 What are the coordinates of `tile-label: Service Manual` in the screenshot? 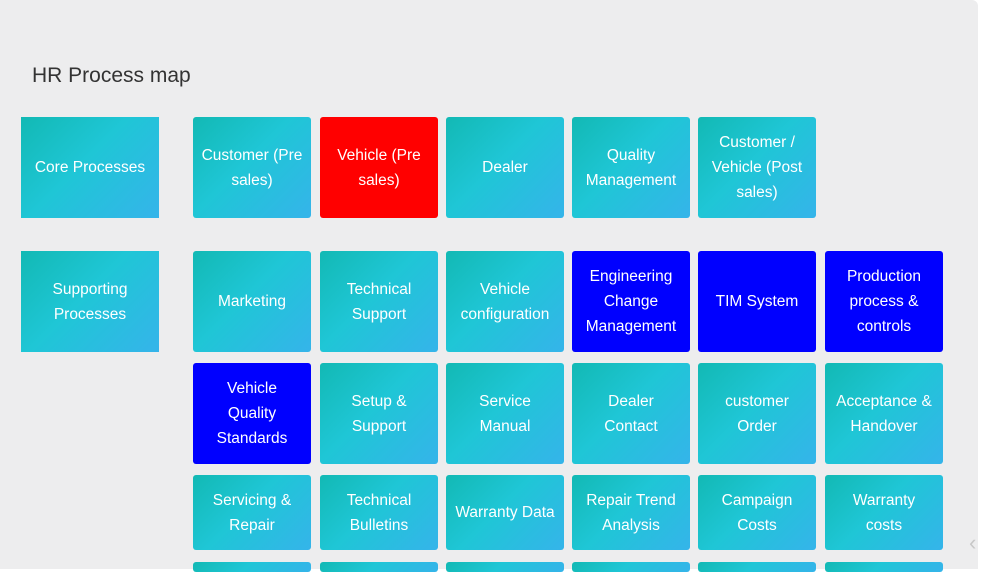 It's located at (505, 413).